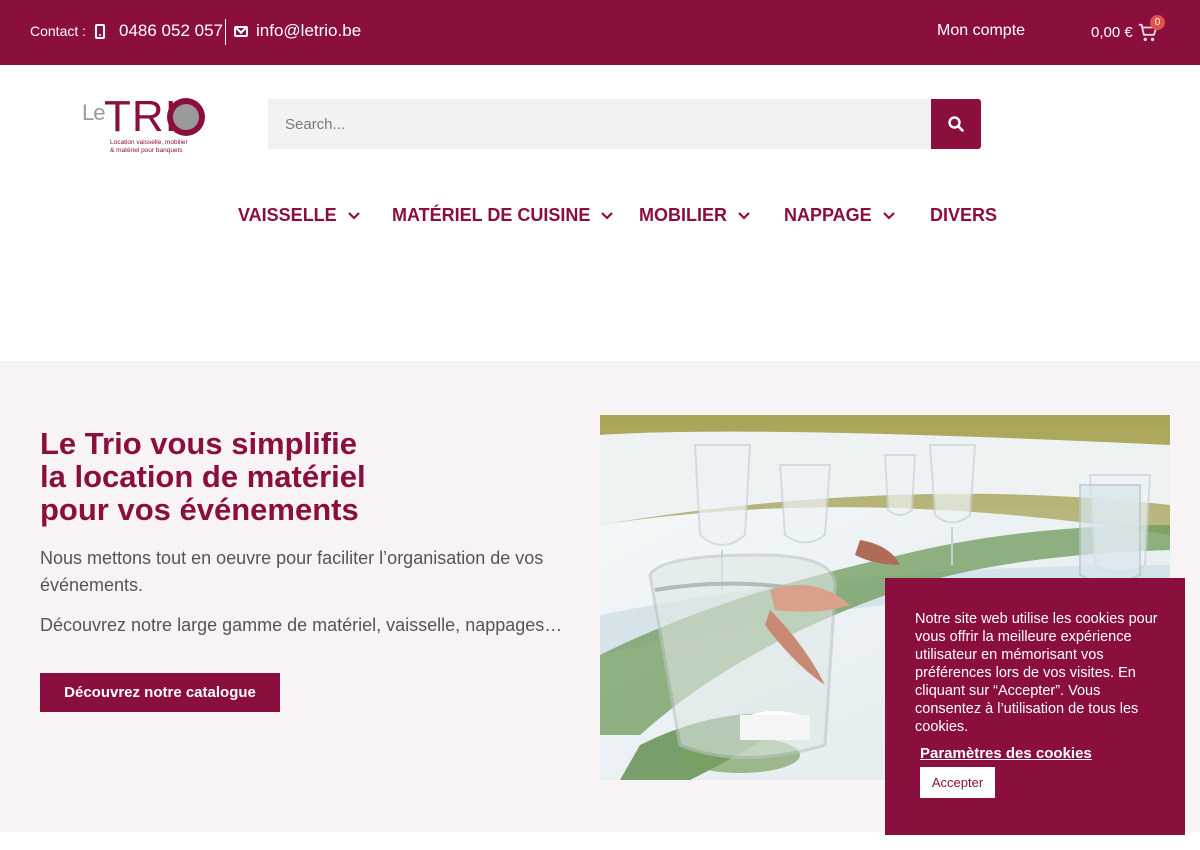 Image resolution: width=1200 pixels, height=850 pixels. I want to click on nav-item-nappage: NAPPAGE, so click(840, 215).